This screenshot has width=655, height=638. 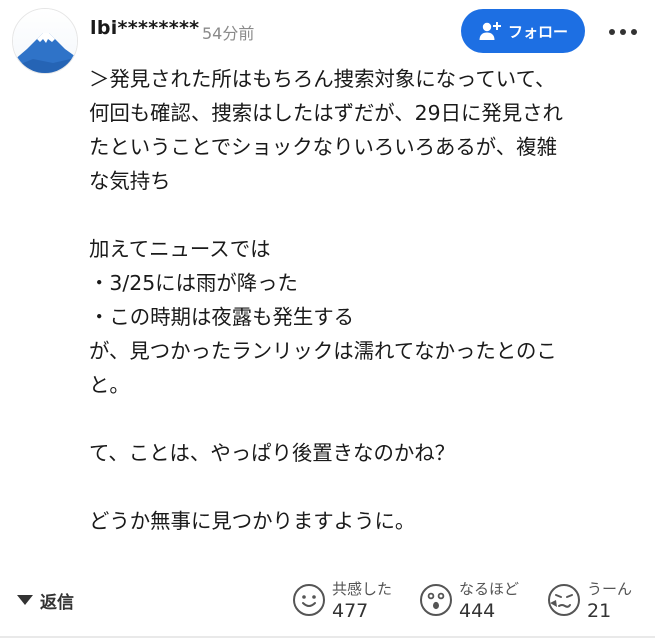 I want to click on comment-line: ・この時期は夜露も発生する, so click(x=222, y=317).